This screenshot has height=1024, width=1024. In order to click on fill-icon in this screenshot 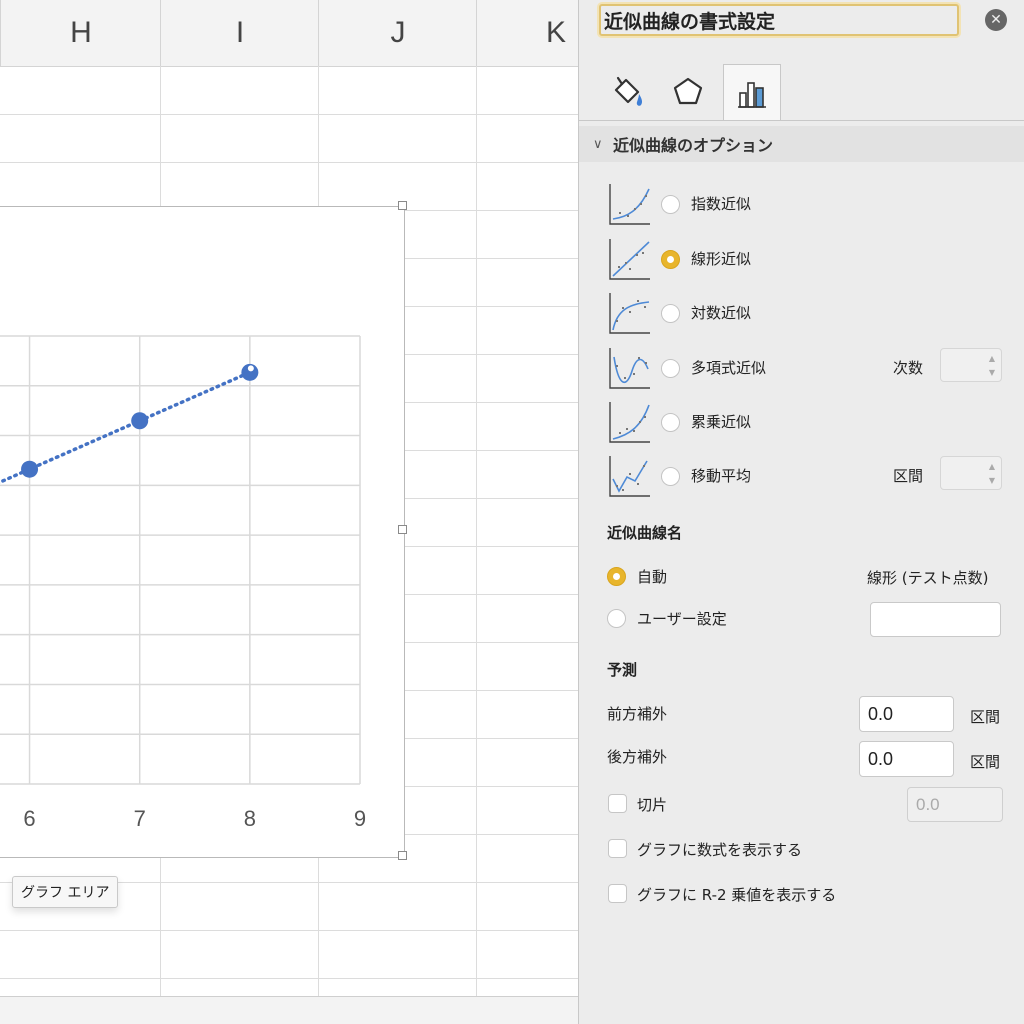, I will do `click(628, 91)`.